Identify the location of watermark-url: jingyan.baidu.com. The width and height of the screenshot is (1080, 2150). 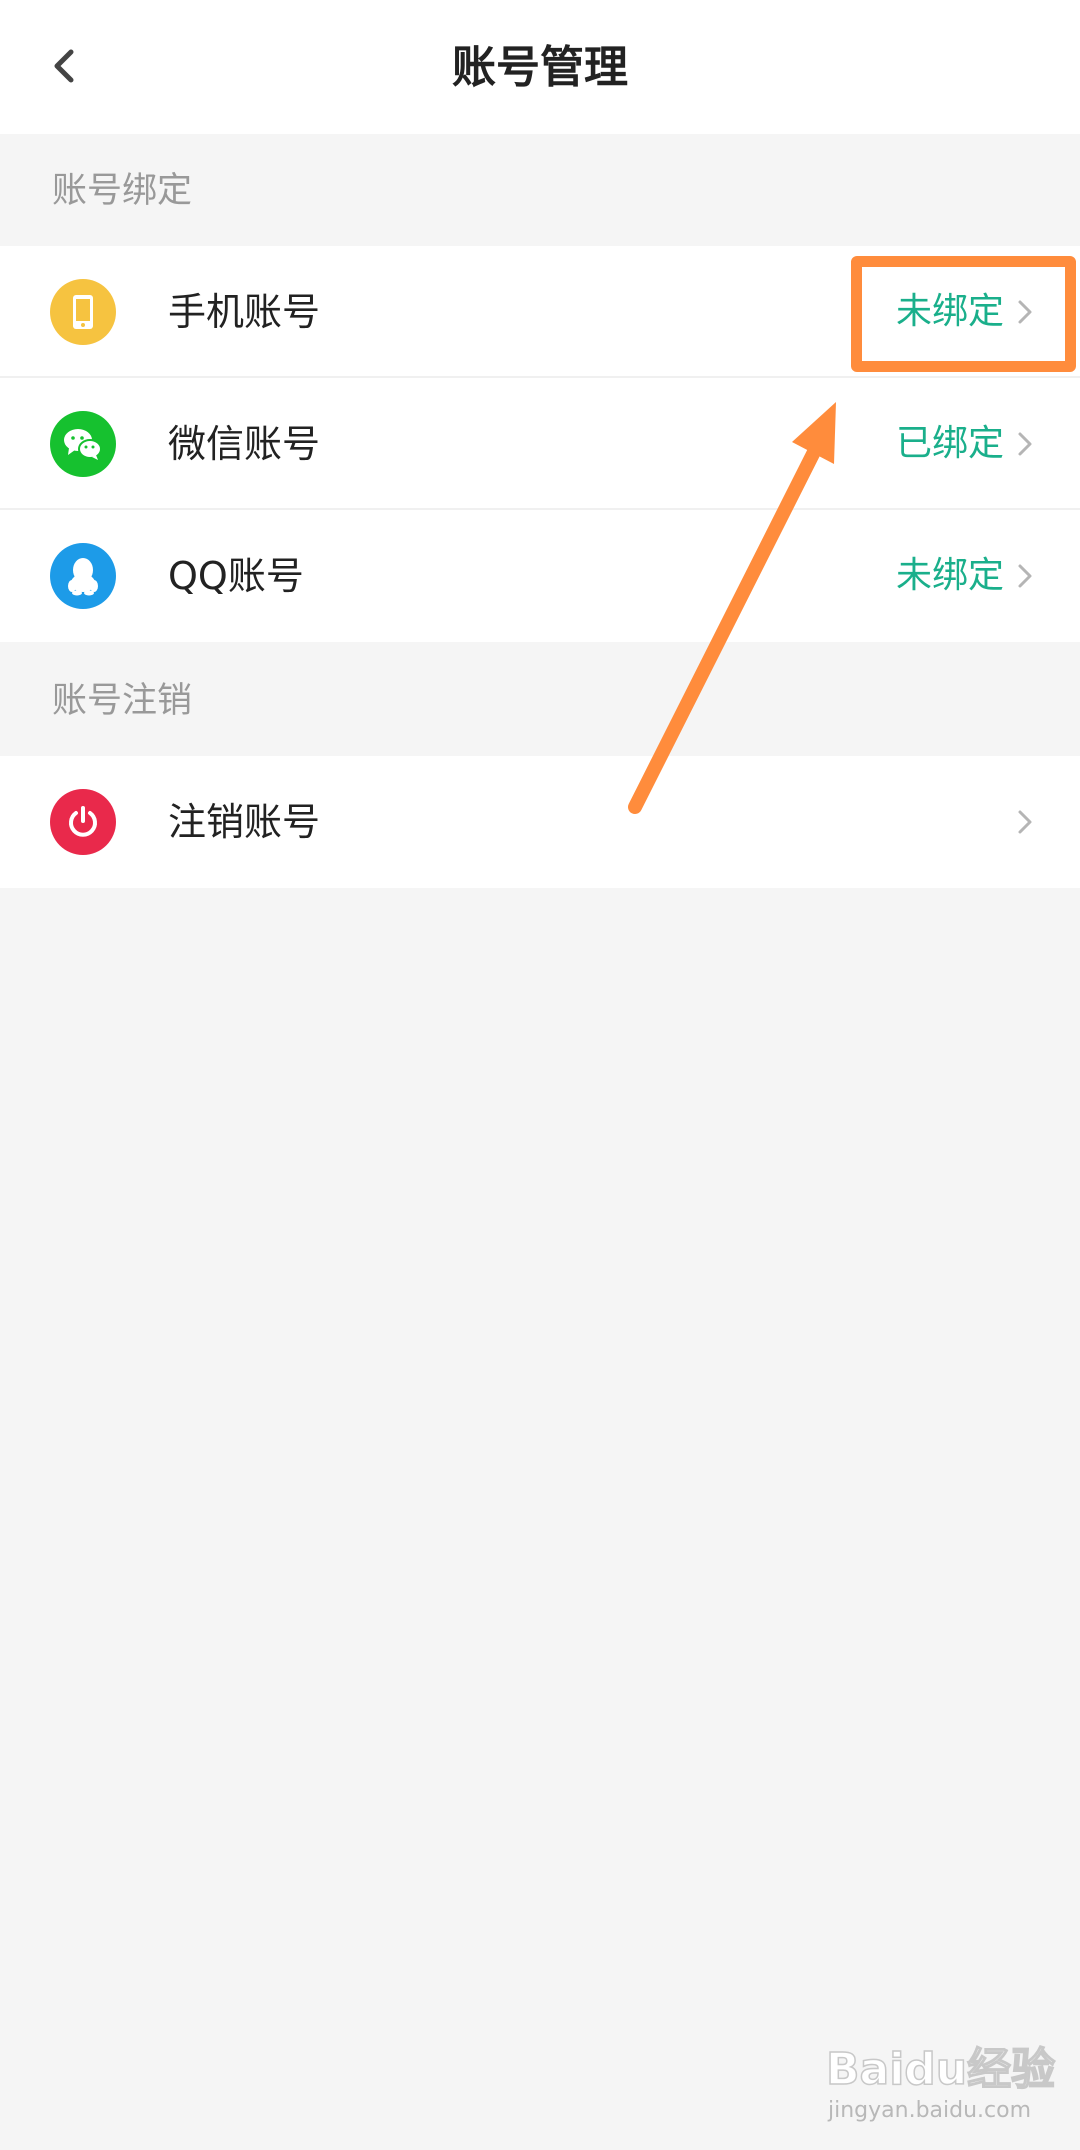
(930, 2110).